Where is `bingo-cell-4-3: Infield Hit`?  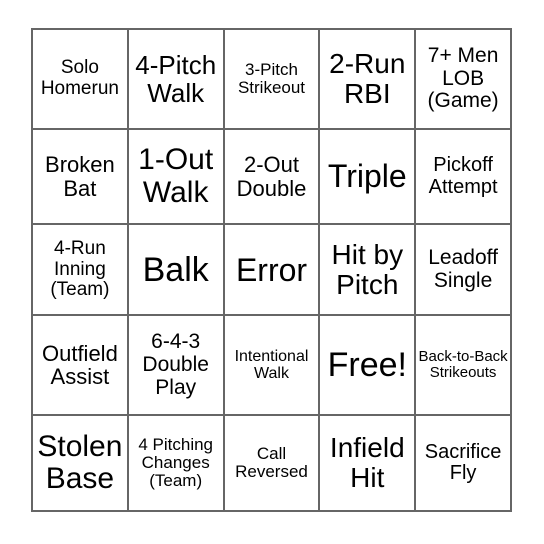 bingo-cell-4-3: Infield Hit is located at coordinates (367, 463).